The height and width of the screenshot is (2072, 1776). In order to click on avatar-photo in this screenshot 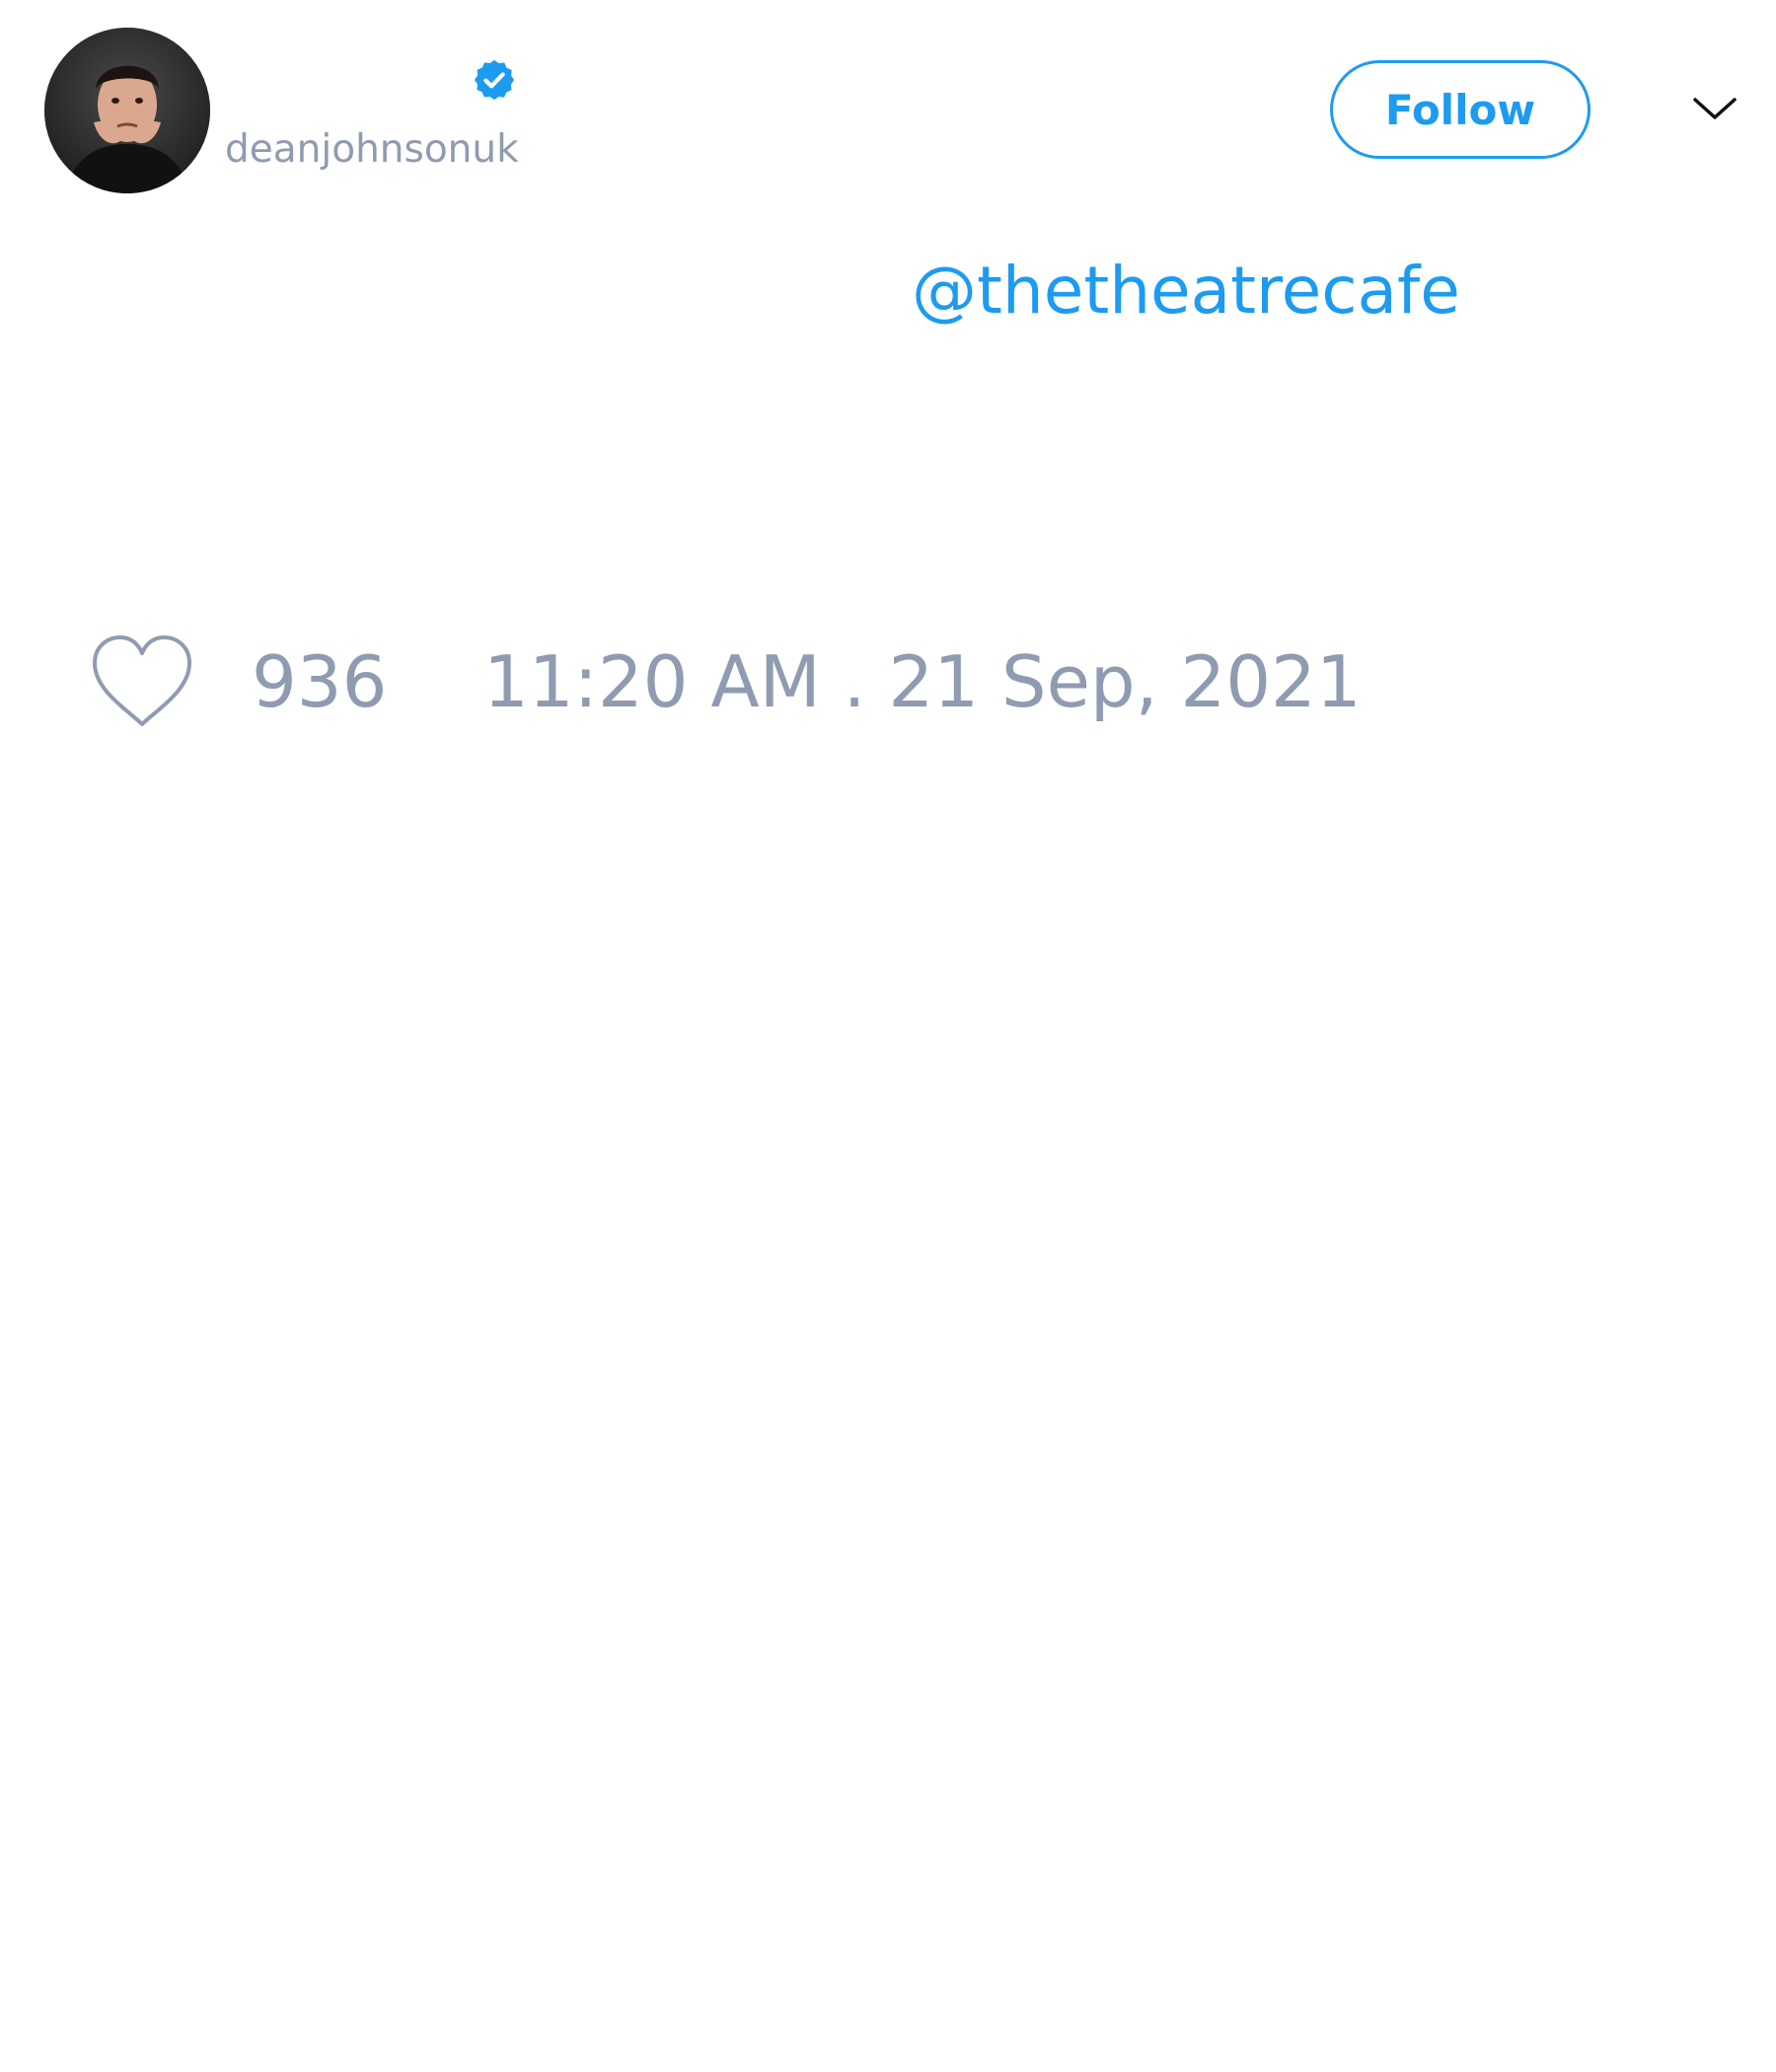, I will do `click(127, 111)`.